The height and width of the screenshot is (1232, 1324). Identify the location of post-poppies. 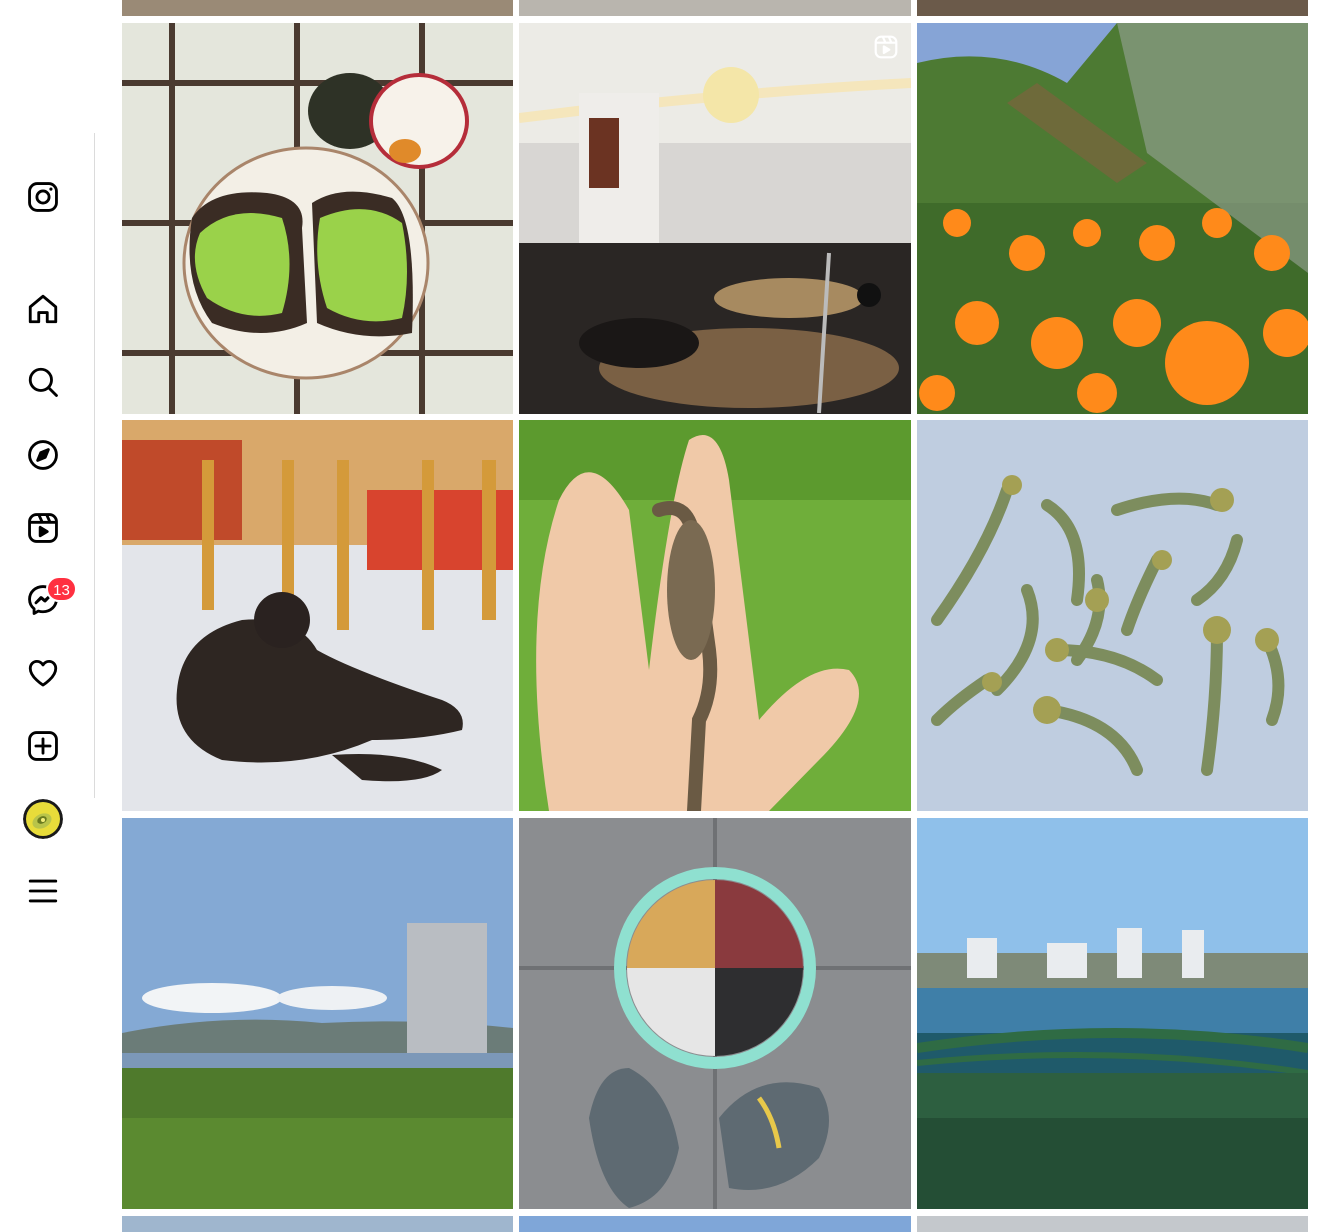
(1112, 218).